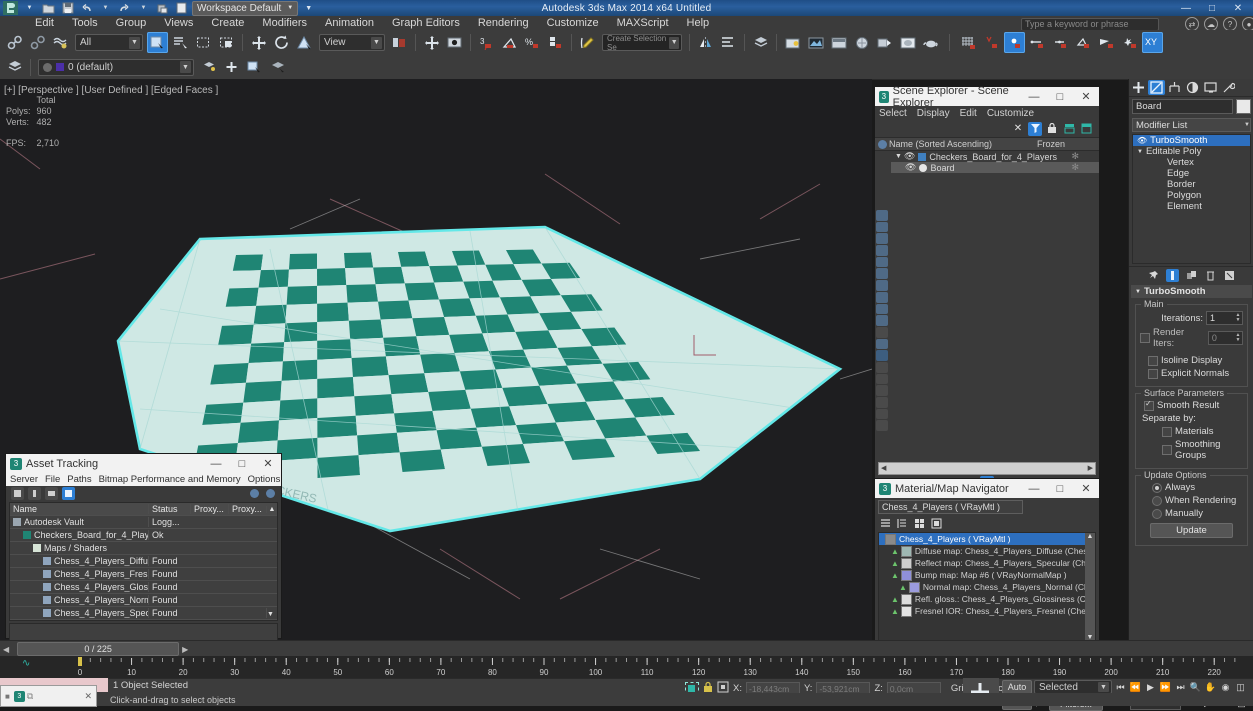 Image resolution: width=1253 pixels, height=711 pixels. Describe the element at coordinates (1210, 275) in the screenshot. I see `remove-modifier-icon` at that location.